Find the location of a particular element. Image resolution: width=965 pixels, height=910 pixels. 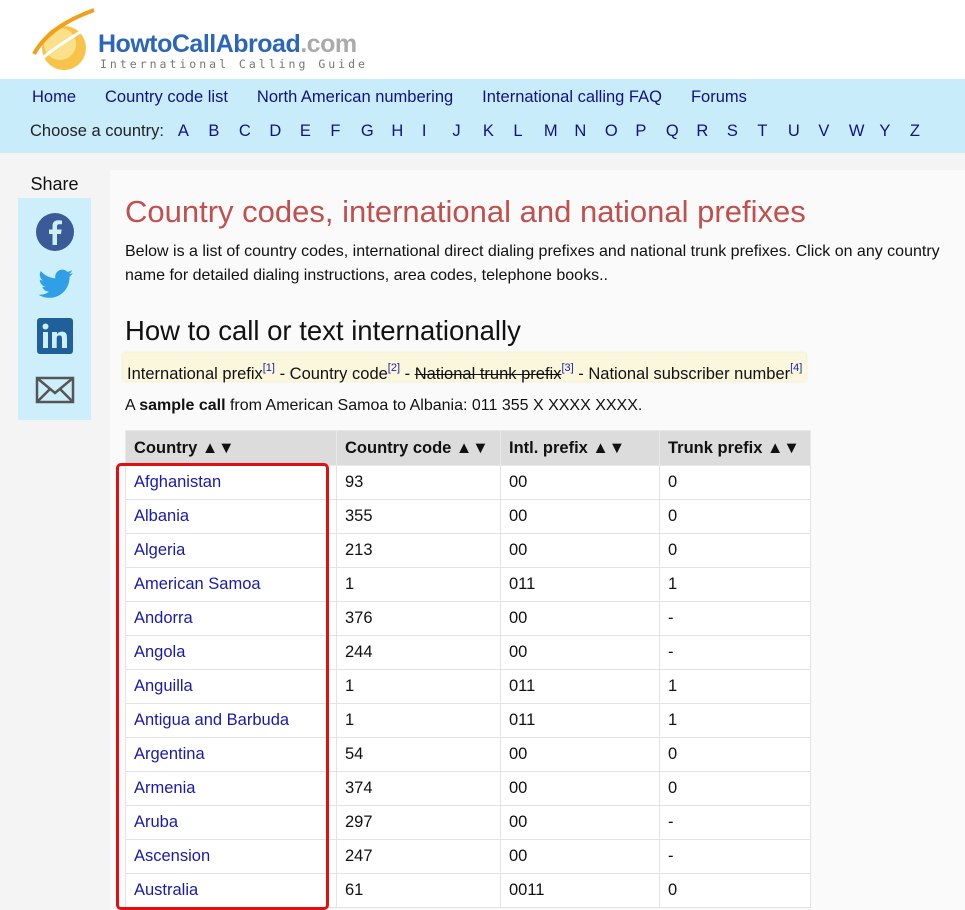

letter-link-h: H is located at coordinates (406, 131).